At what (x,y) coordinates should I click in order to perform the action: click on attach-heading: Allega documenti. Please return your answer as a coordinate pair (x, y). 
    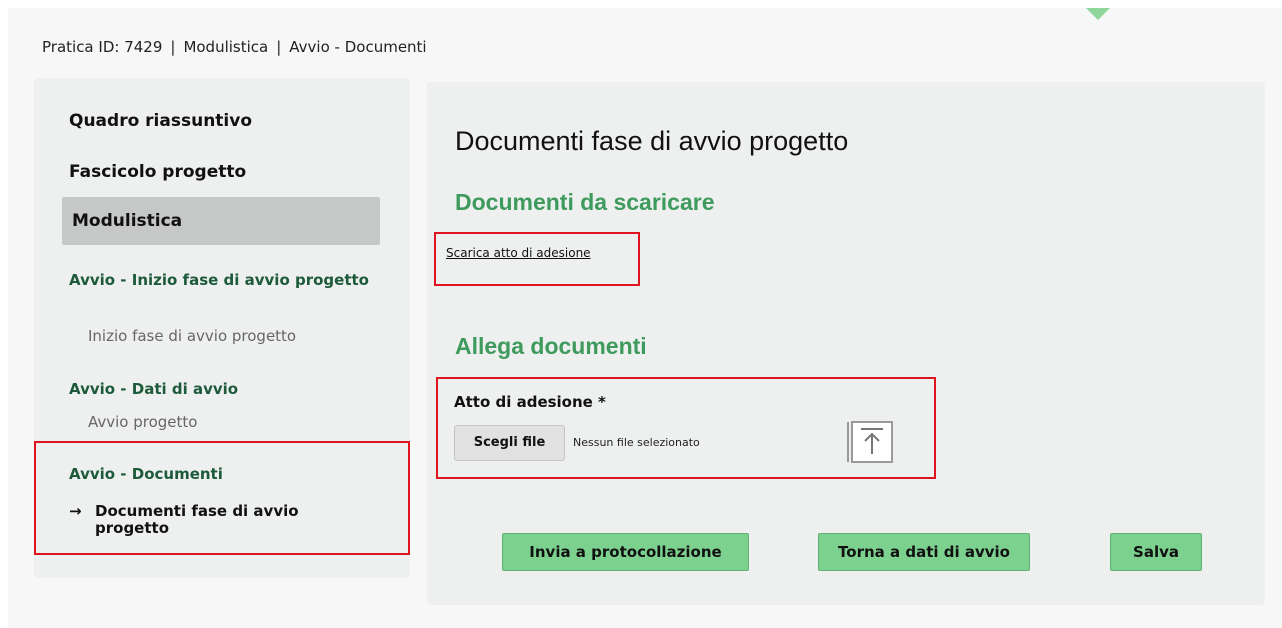
    Looking at the image, I should click on (551, 346).